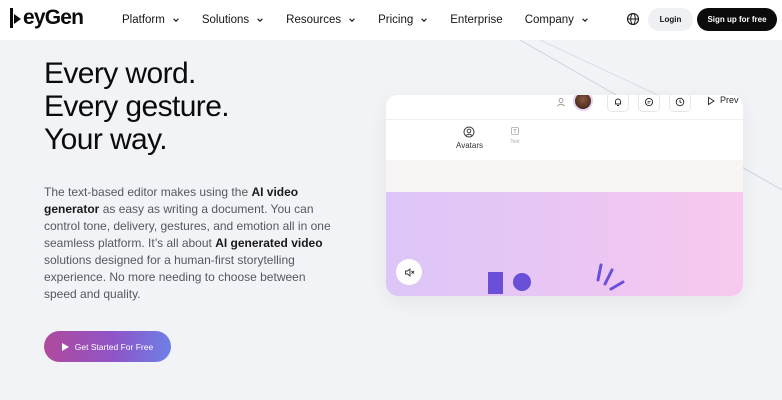  Describe the element at coordinates (522, 282) in the screenshot. I see `shape-circle` at that location.